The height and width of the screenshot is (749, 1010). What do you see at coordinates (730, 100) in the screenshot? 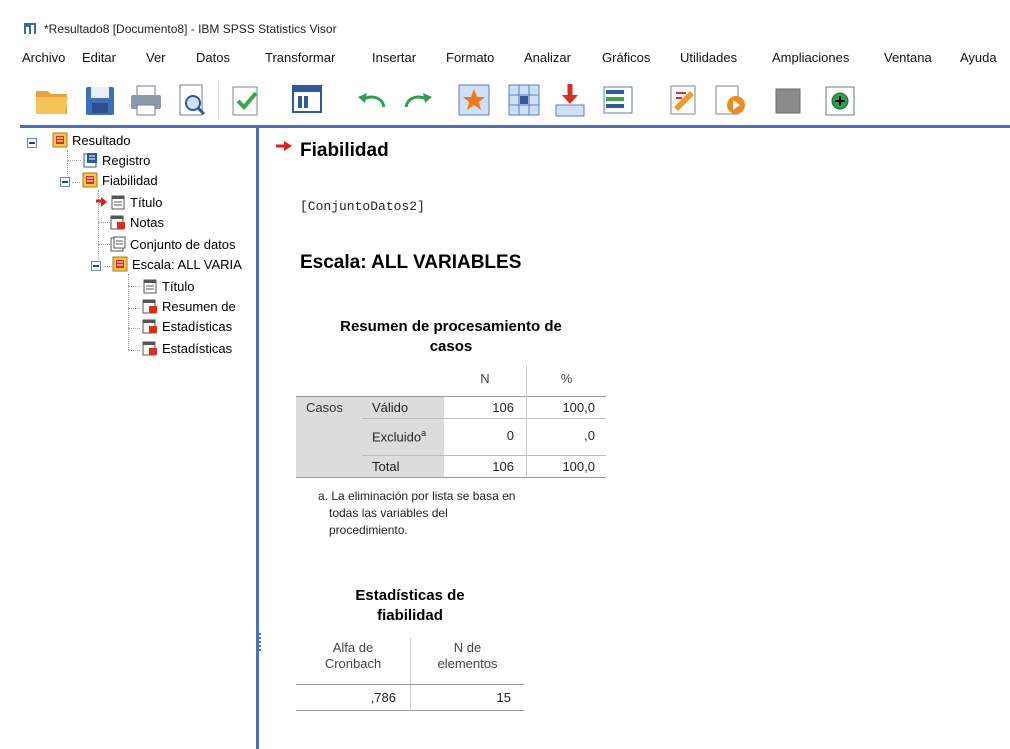
I see `promote-icon` at bounding box center [730, 100].